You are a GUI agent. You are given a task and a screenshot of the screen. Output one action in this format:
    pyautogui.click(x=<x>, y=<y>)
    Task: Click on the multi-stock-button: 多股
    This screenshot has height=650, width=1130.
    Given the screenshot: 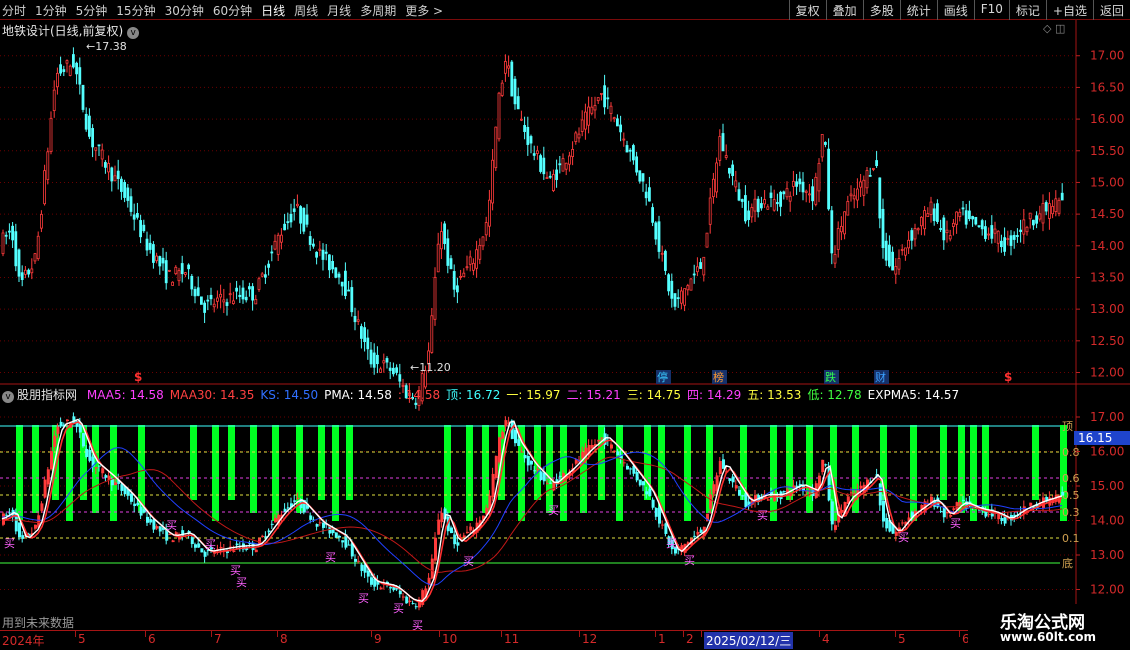 What is the action you would take?
    pyautogui.click(x=881, y=10)
    